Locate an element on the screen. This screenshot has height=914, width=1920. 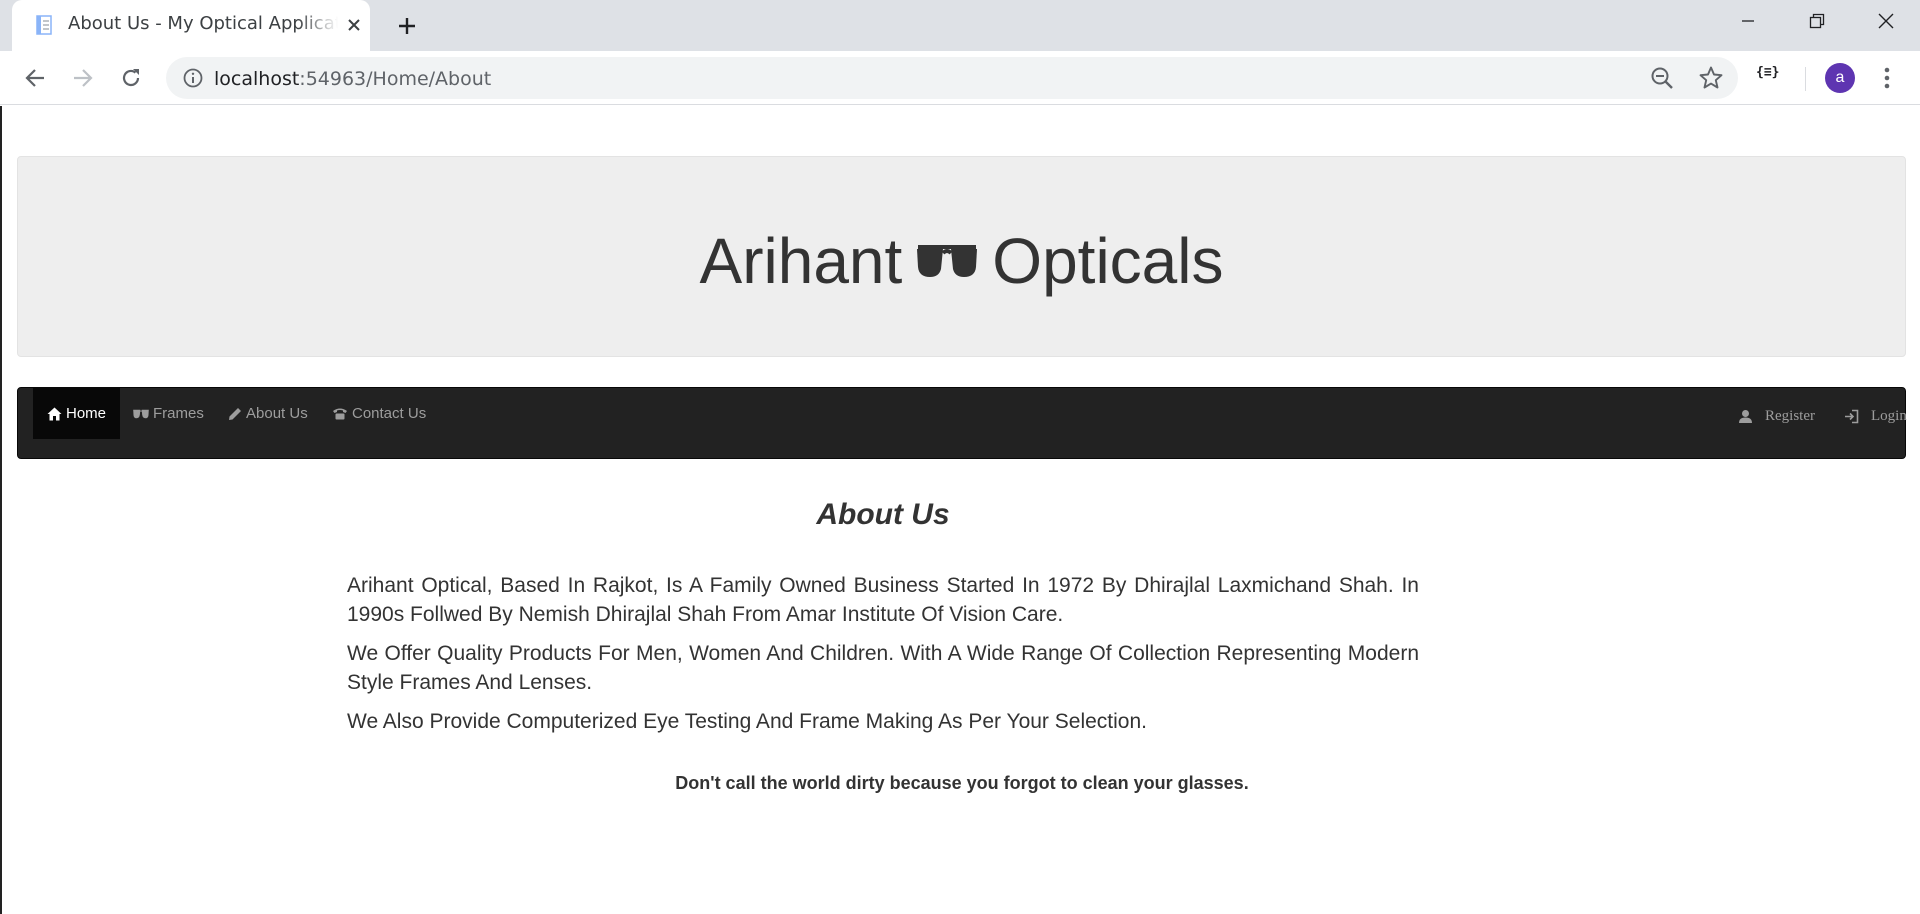
browser-tab: About Us - My Optical Application is located at coordinates (191, 25).